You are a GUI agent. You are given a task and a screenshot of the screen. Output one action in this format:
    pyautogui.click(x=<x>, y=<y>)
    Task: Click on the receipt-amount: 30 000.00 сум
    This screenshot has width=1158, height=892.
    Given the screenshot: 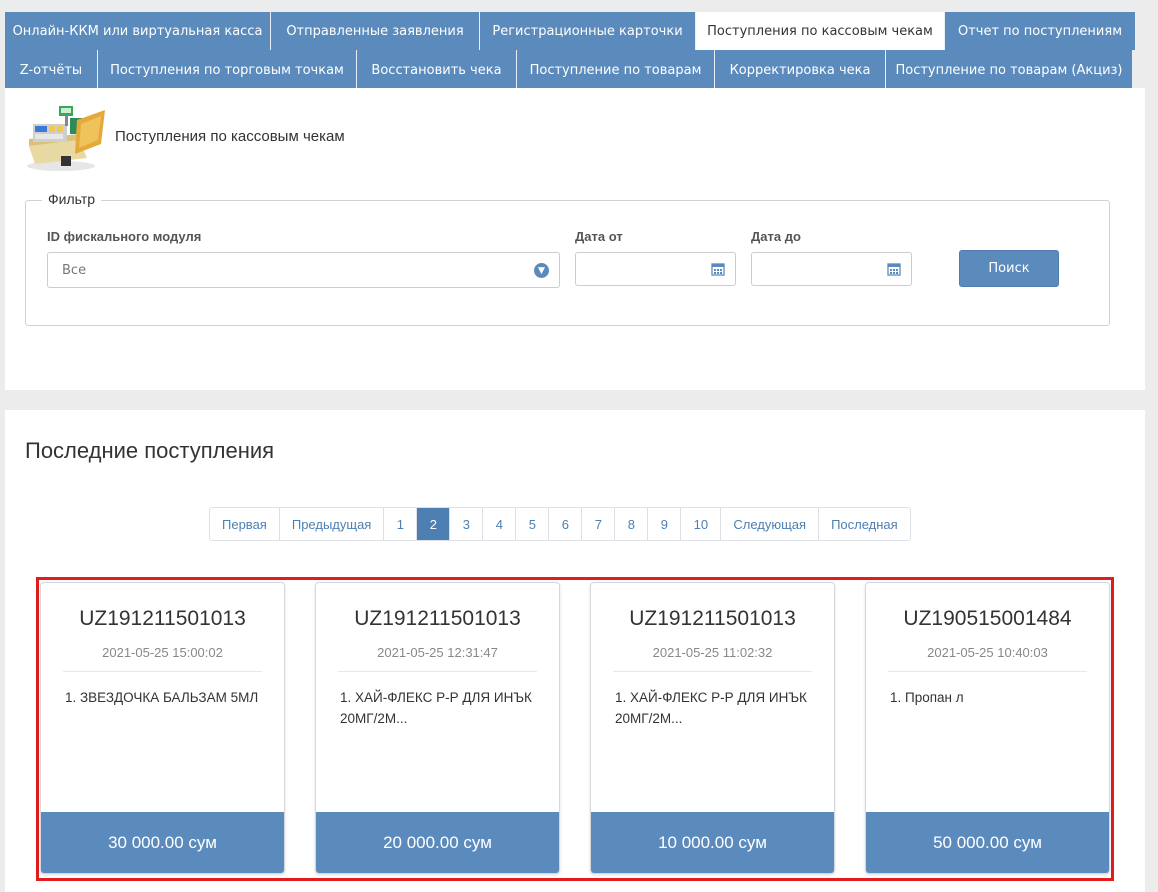 What is the action you would take?
    pyautogui.click(x=162, y=842)
    